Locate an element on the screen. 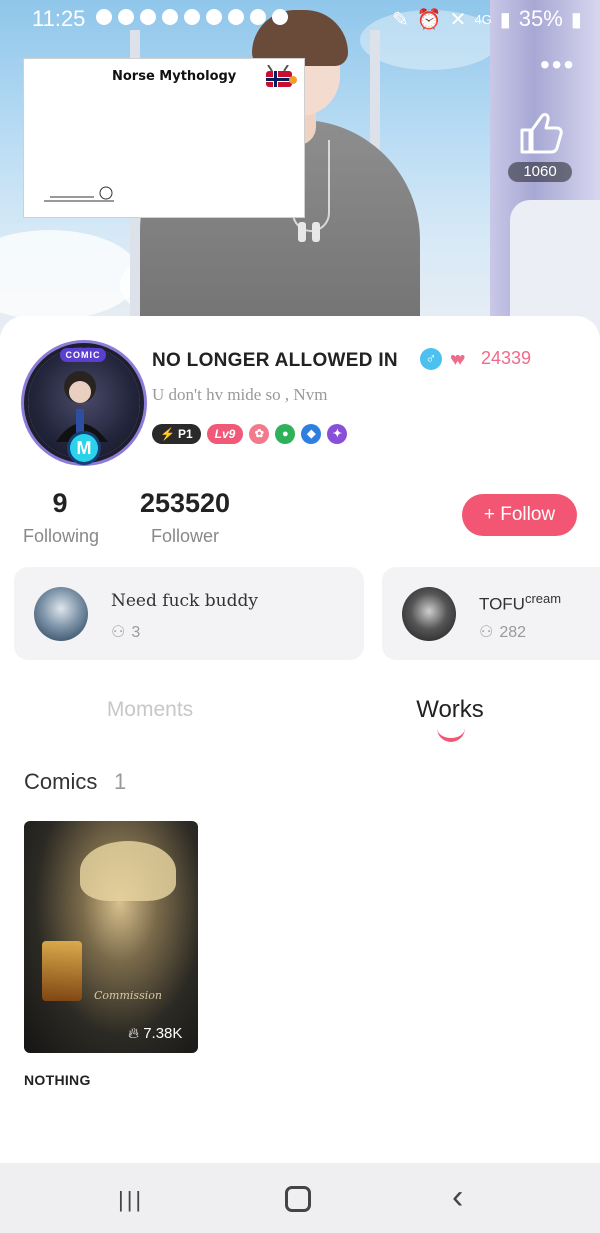 The image size is (600, 1233). signal-icon: ▮ is located at coordinates (505, 19).